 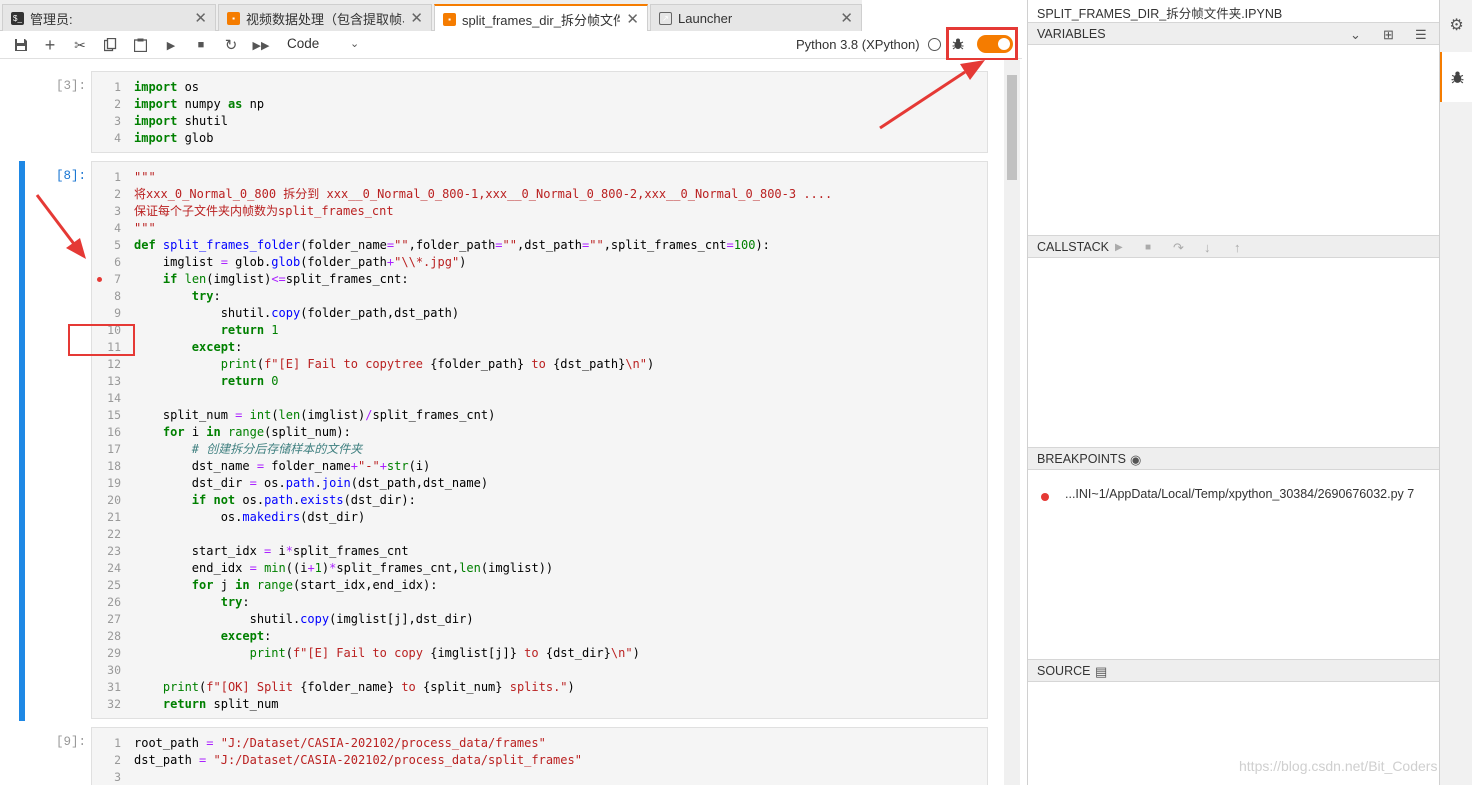 I want to click on tab-terminal: $_ 管理员: ✕, so click(x=109, y=17).